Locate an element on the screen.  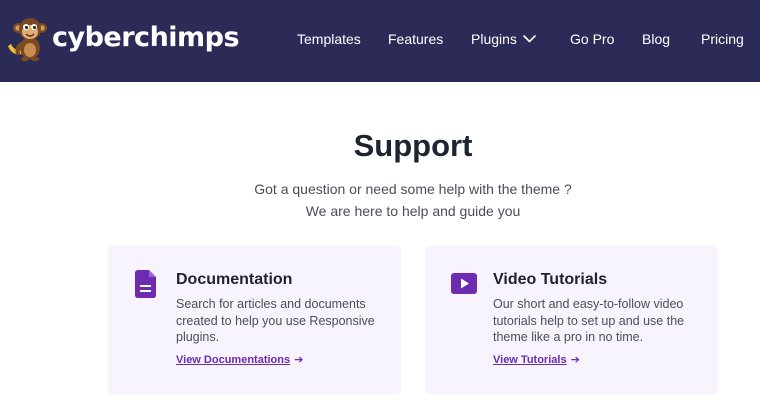
page-title: Support is located at coordinates (413, 145).